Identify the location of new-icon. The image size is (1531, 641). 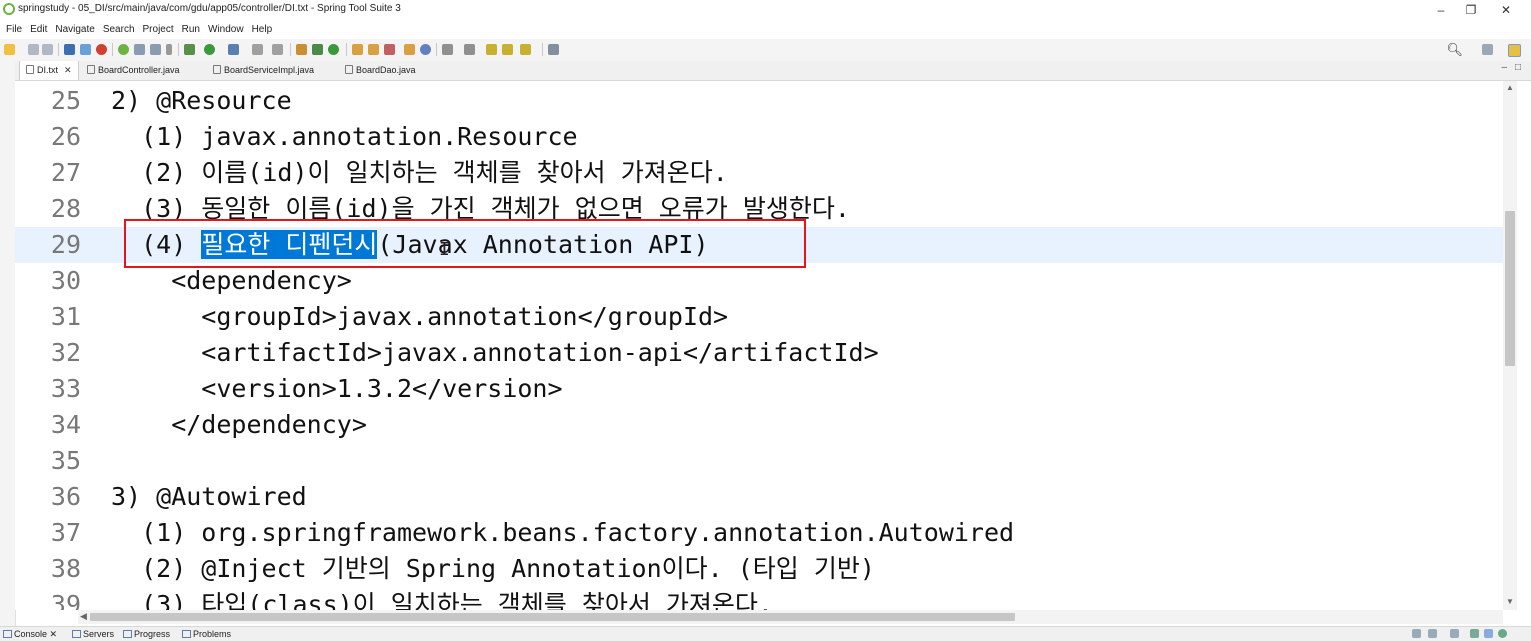
(9, 49).